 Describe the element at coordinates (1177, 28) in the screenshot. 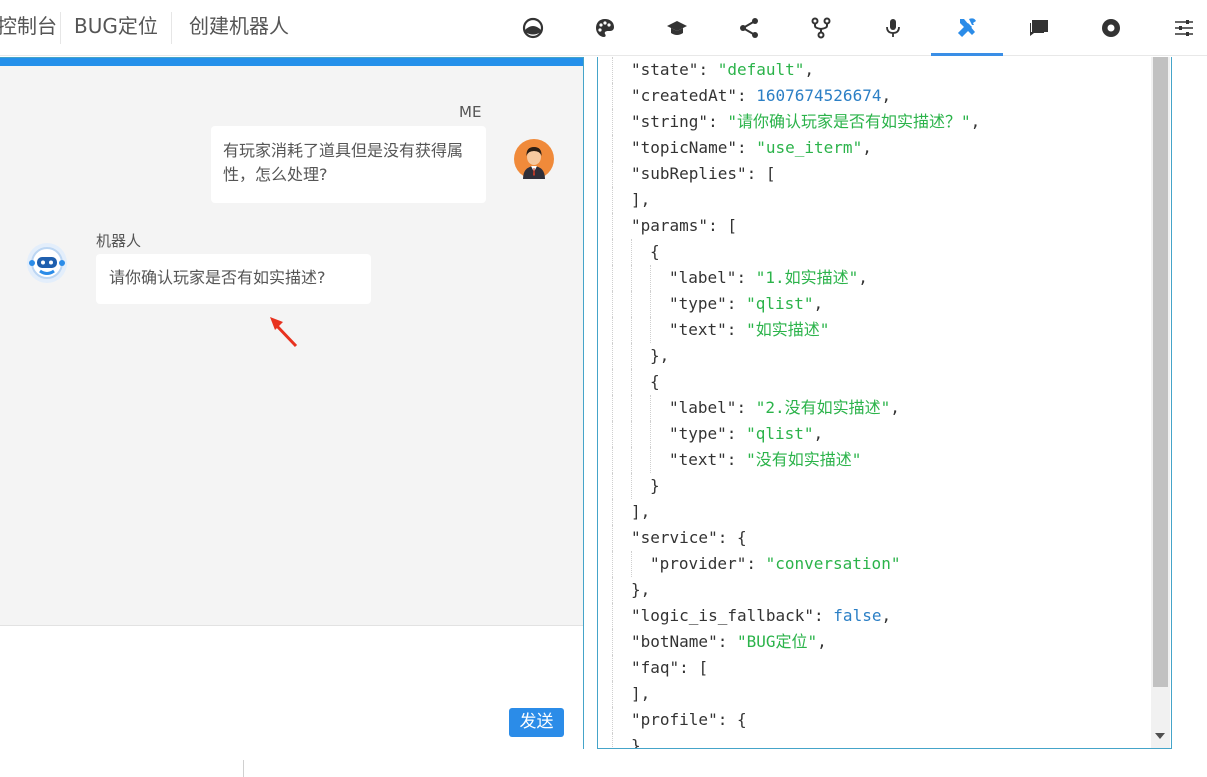

I see `sliders-icon` at that location.